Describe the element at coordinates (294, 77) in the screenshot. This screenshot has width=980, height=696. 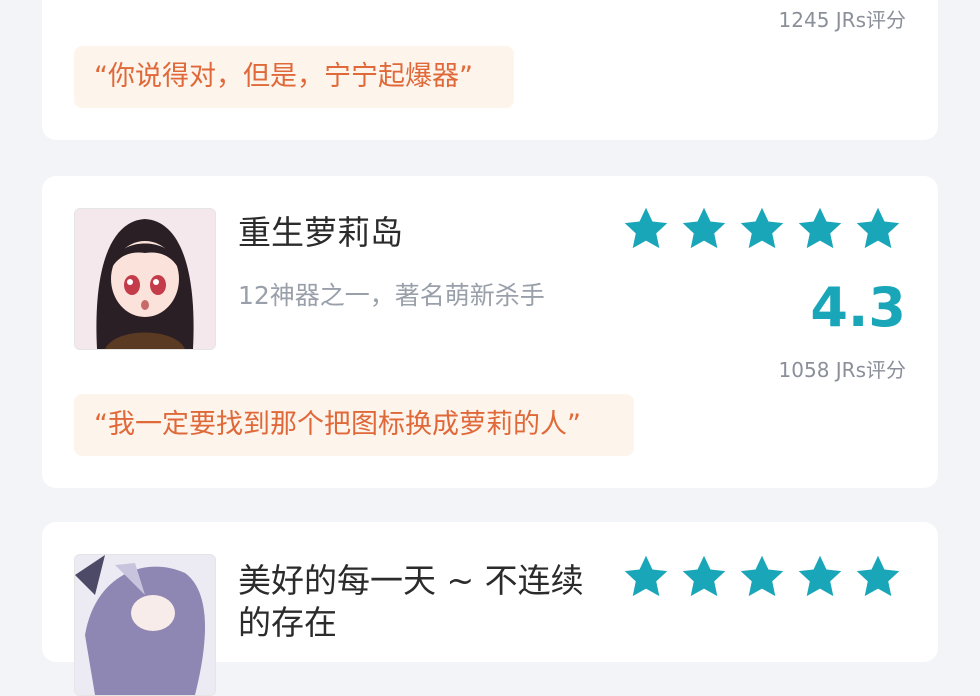
I see `quote-banner: “你说得对，但是，宁宁起爆器”` at that location.